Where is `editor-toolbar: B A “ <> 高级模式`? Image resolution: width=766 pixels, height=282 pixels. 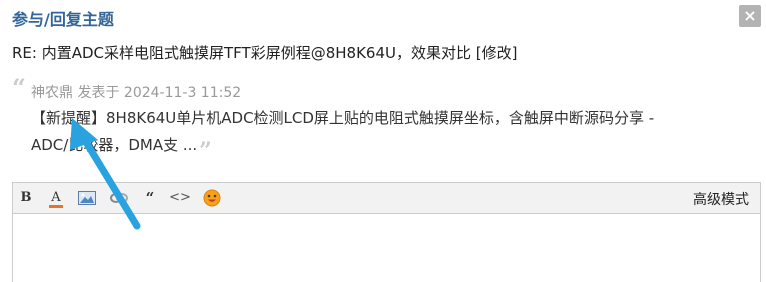
editor-toolbar: B A “ <> 高级模式 is located at coordinates (386, 198).